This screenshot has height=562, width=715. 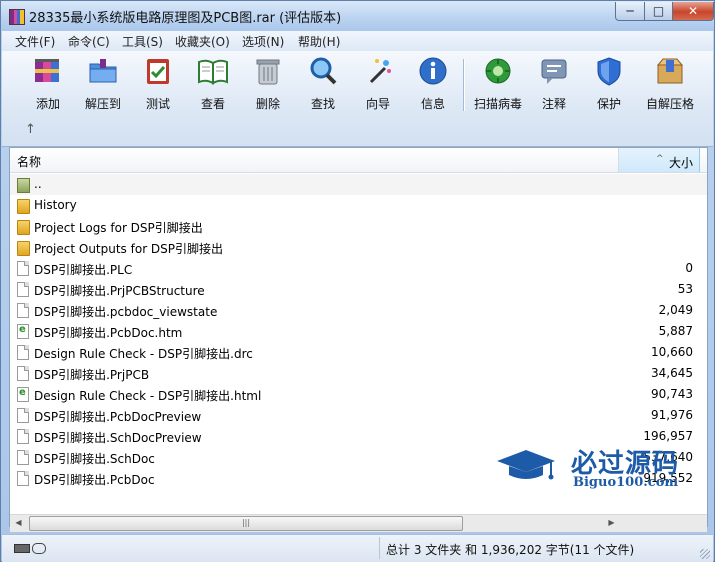 What do you see at coordinates (554, 83) in the screenshot?
I see `comment-button: 注释` at bounding box center [554, 83].